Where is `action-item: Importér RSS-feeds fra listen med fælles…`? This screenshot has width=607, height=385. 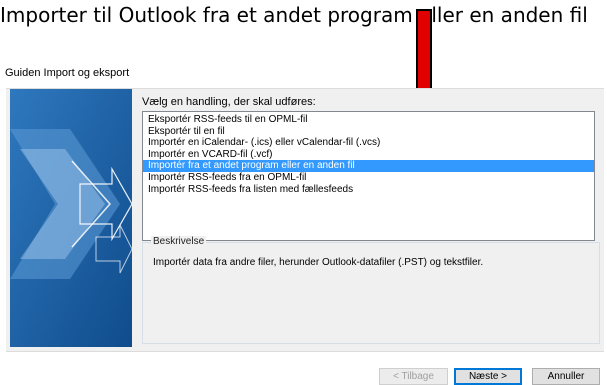 action-item: Importér RSS-feeds fra listen med fælles… is located at coordinates (368, 190).